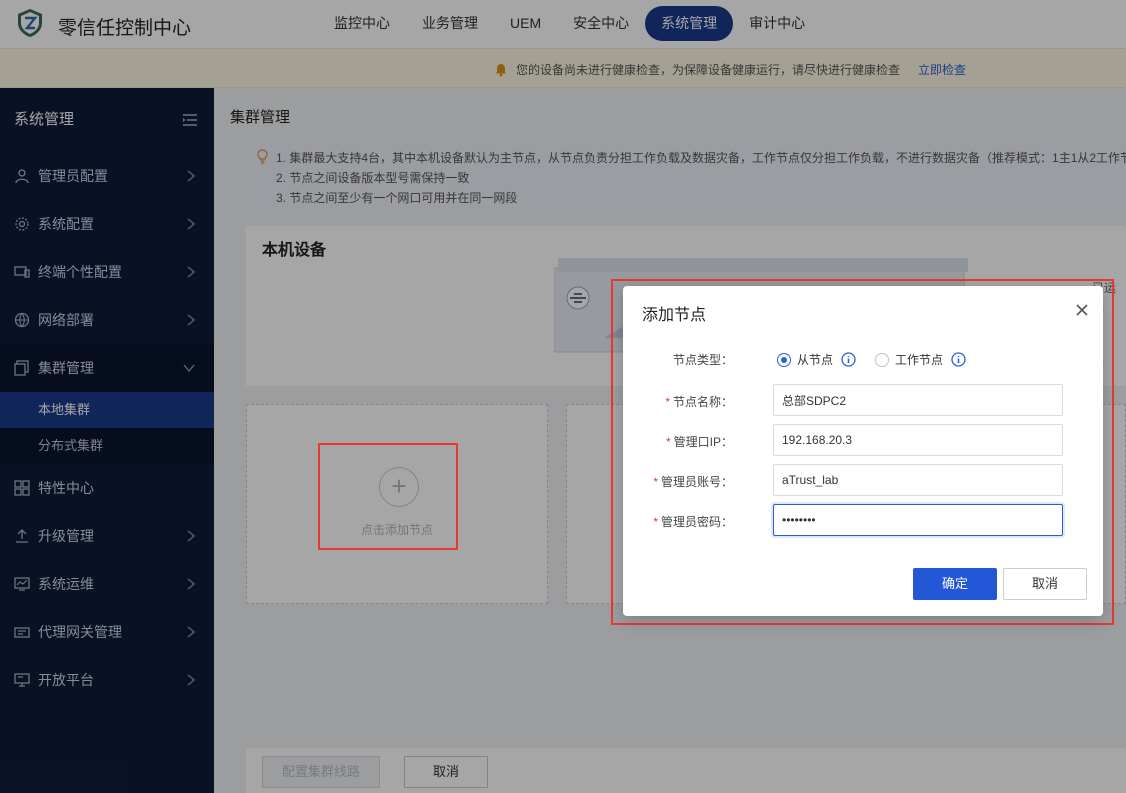  I want to click on admin-account-label: * 管理员账号：, so click(678, 481).